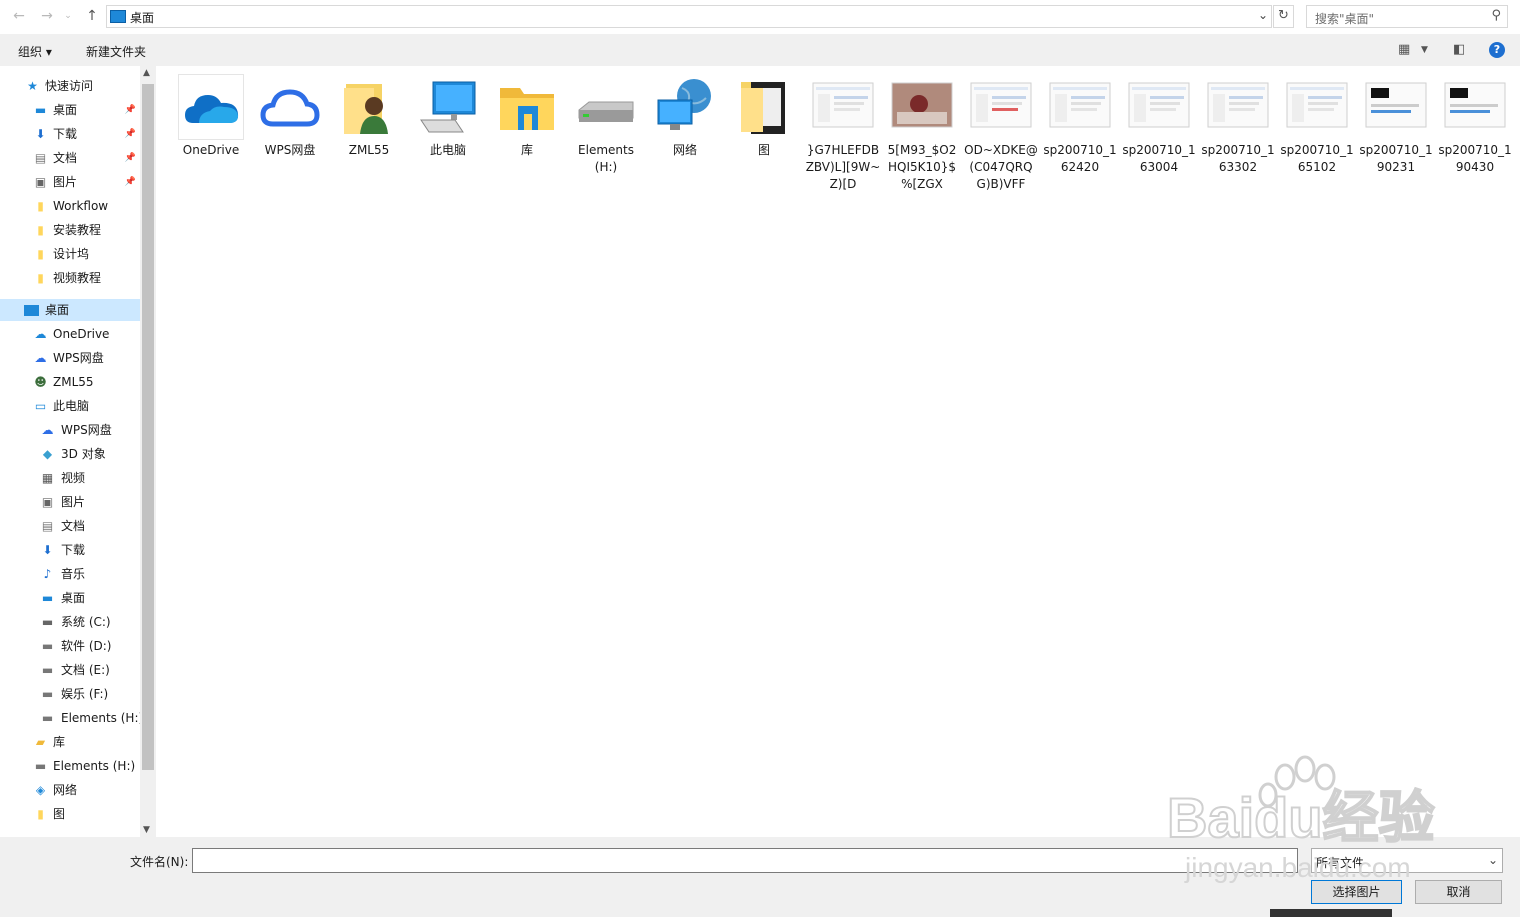 The width and height of the screenshot is (1520, 917). I want to click on sidebar-item-desktop: 桌面, so click(70, 310).